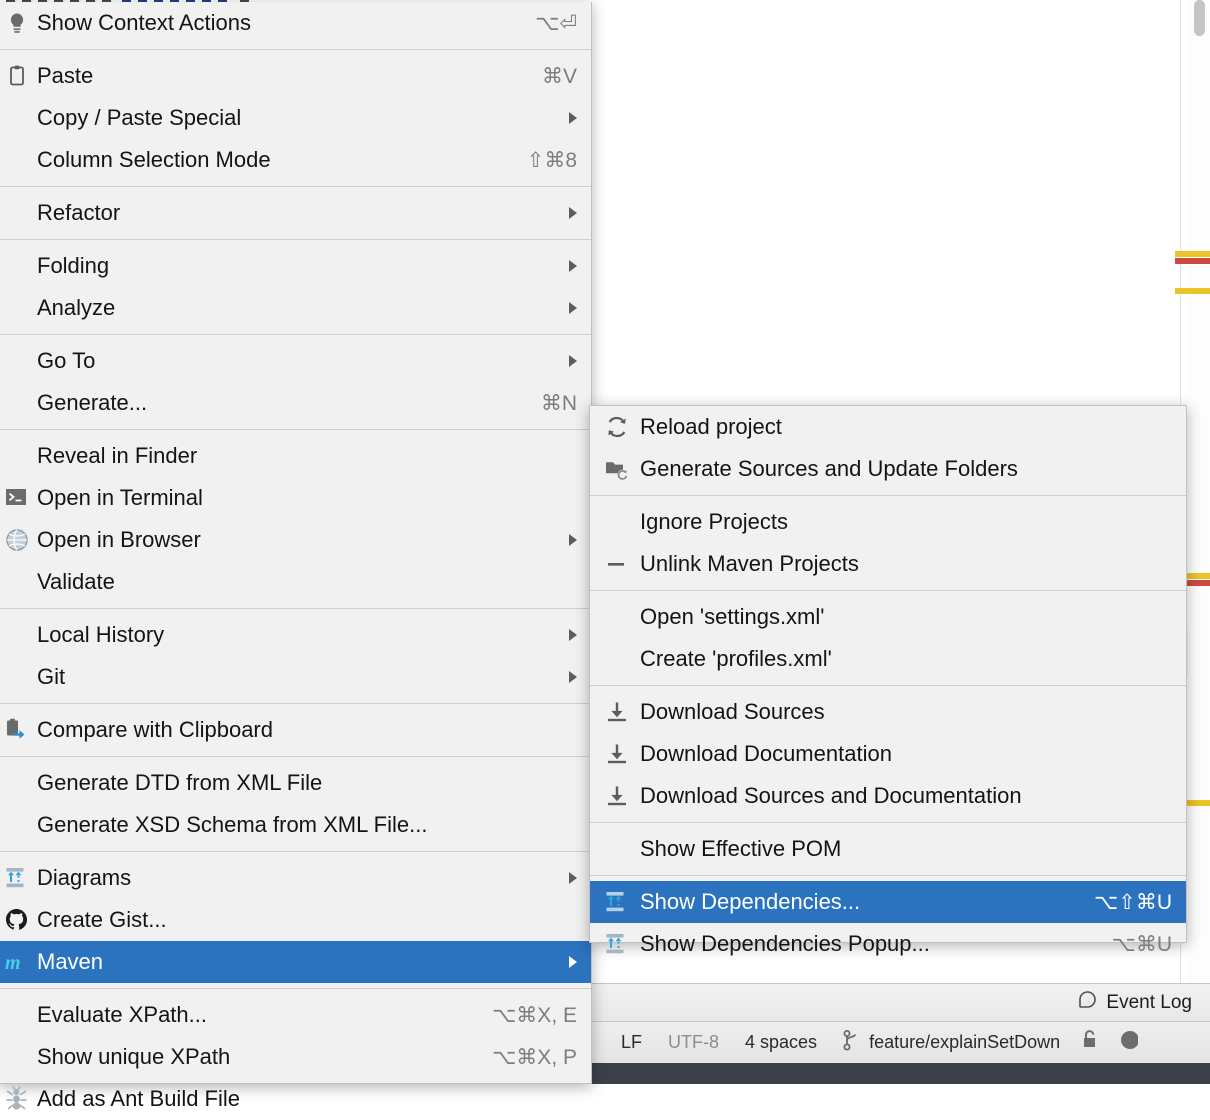 The image size is (1210, 1120). What do you see at coordinates (888, 712) in the screenshot?
I see `menu-item-download-sources: Download Sources` at bounding box center [888, 712].